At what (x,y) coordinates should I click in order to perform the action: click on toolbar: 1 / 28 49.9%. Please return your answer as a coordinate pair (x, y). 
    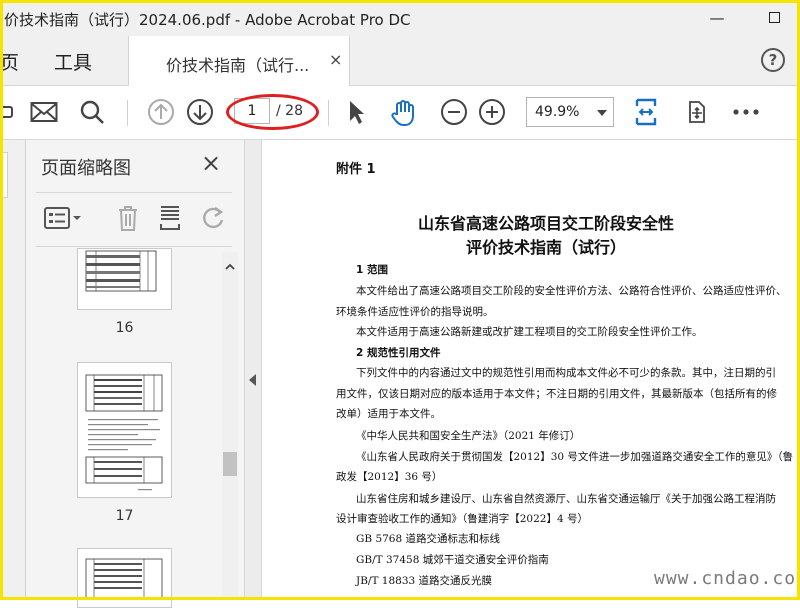
    Looking at the image, I should click on (400, 113).